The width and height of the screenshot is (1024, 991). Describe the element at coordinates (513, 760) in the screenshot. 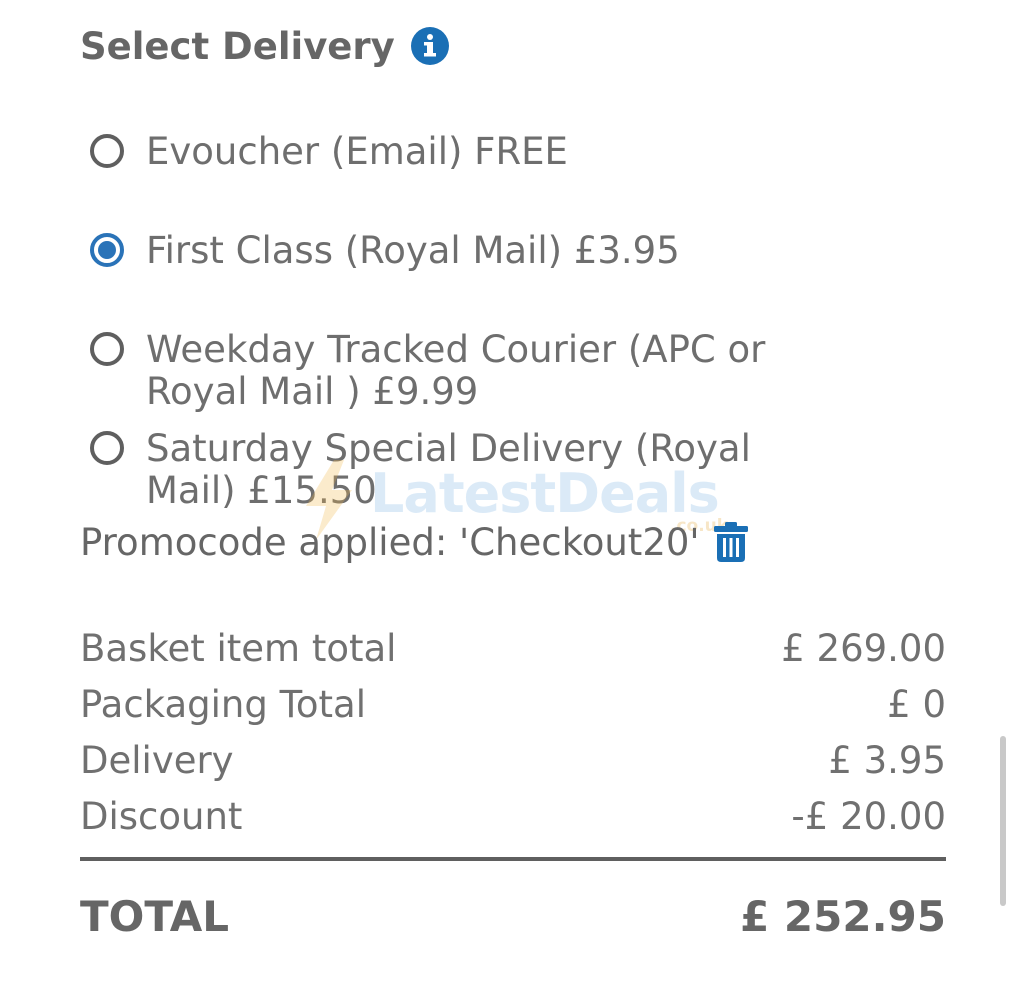

I see `summary-row-delivery: Delivery £ 3.95` at that location.